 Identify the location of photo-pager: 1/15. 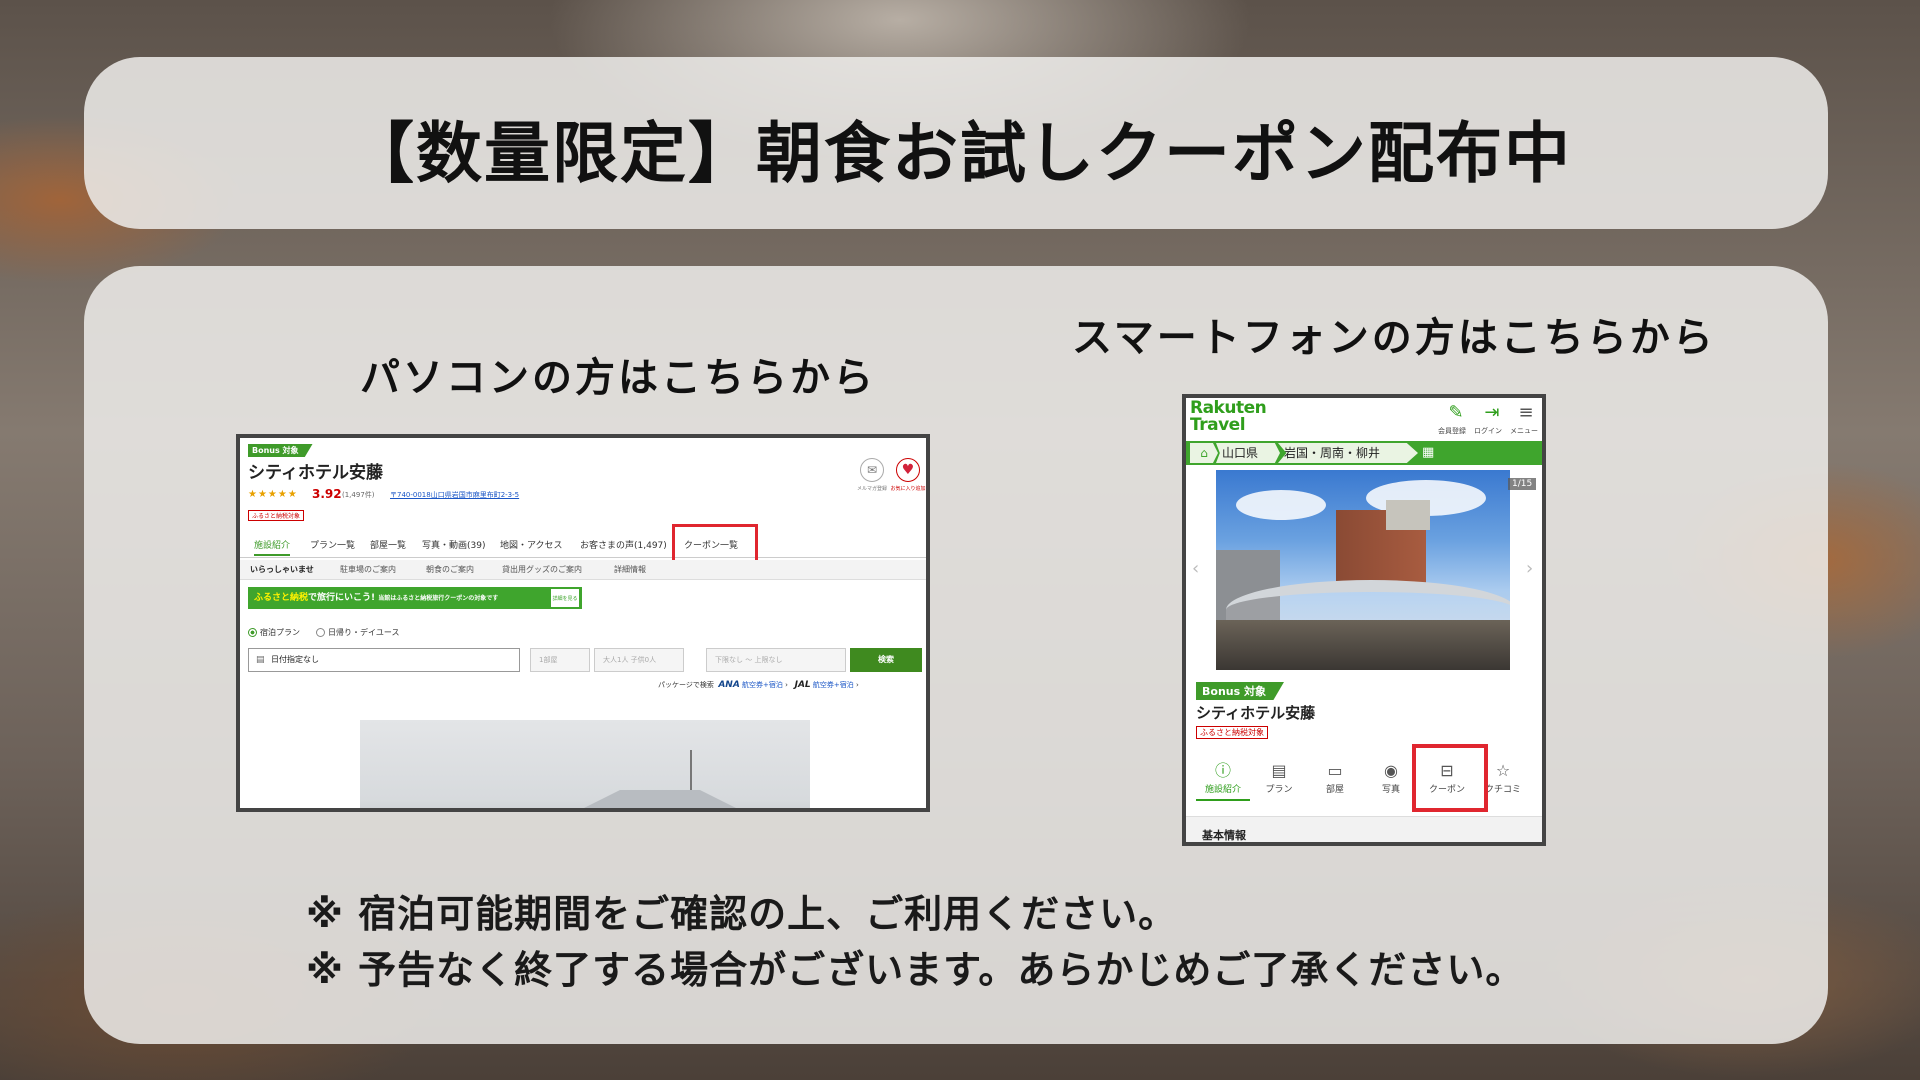
(1522, 484).